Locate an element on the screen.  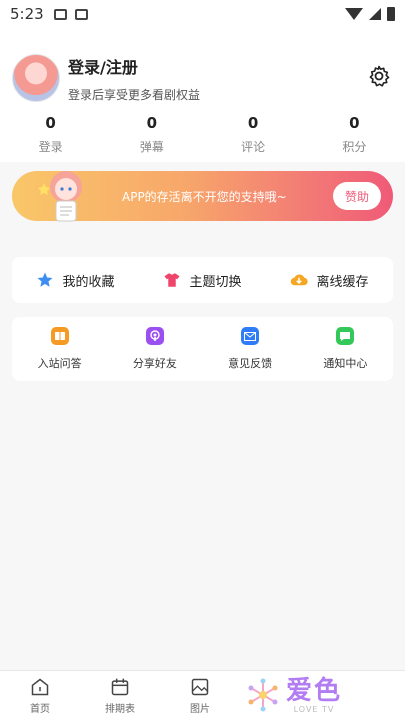
gear-icon is located at coordinates (379, 76).